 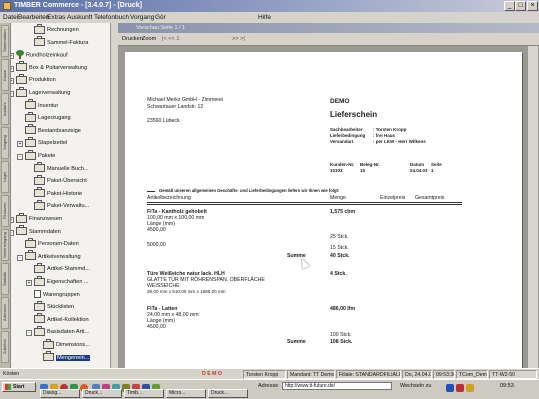 What do you see at coordinates (5, 313) in the screenshot?
I see `sidebar-tab: Adressen` at bounding box center [5, 313].